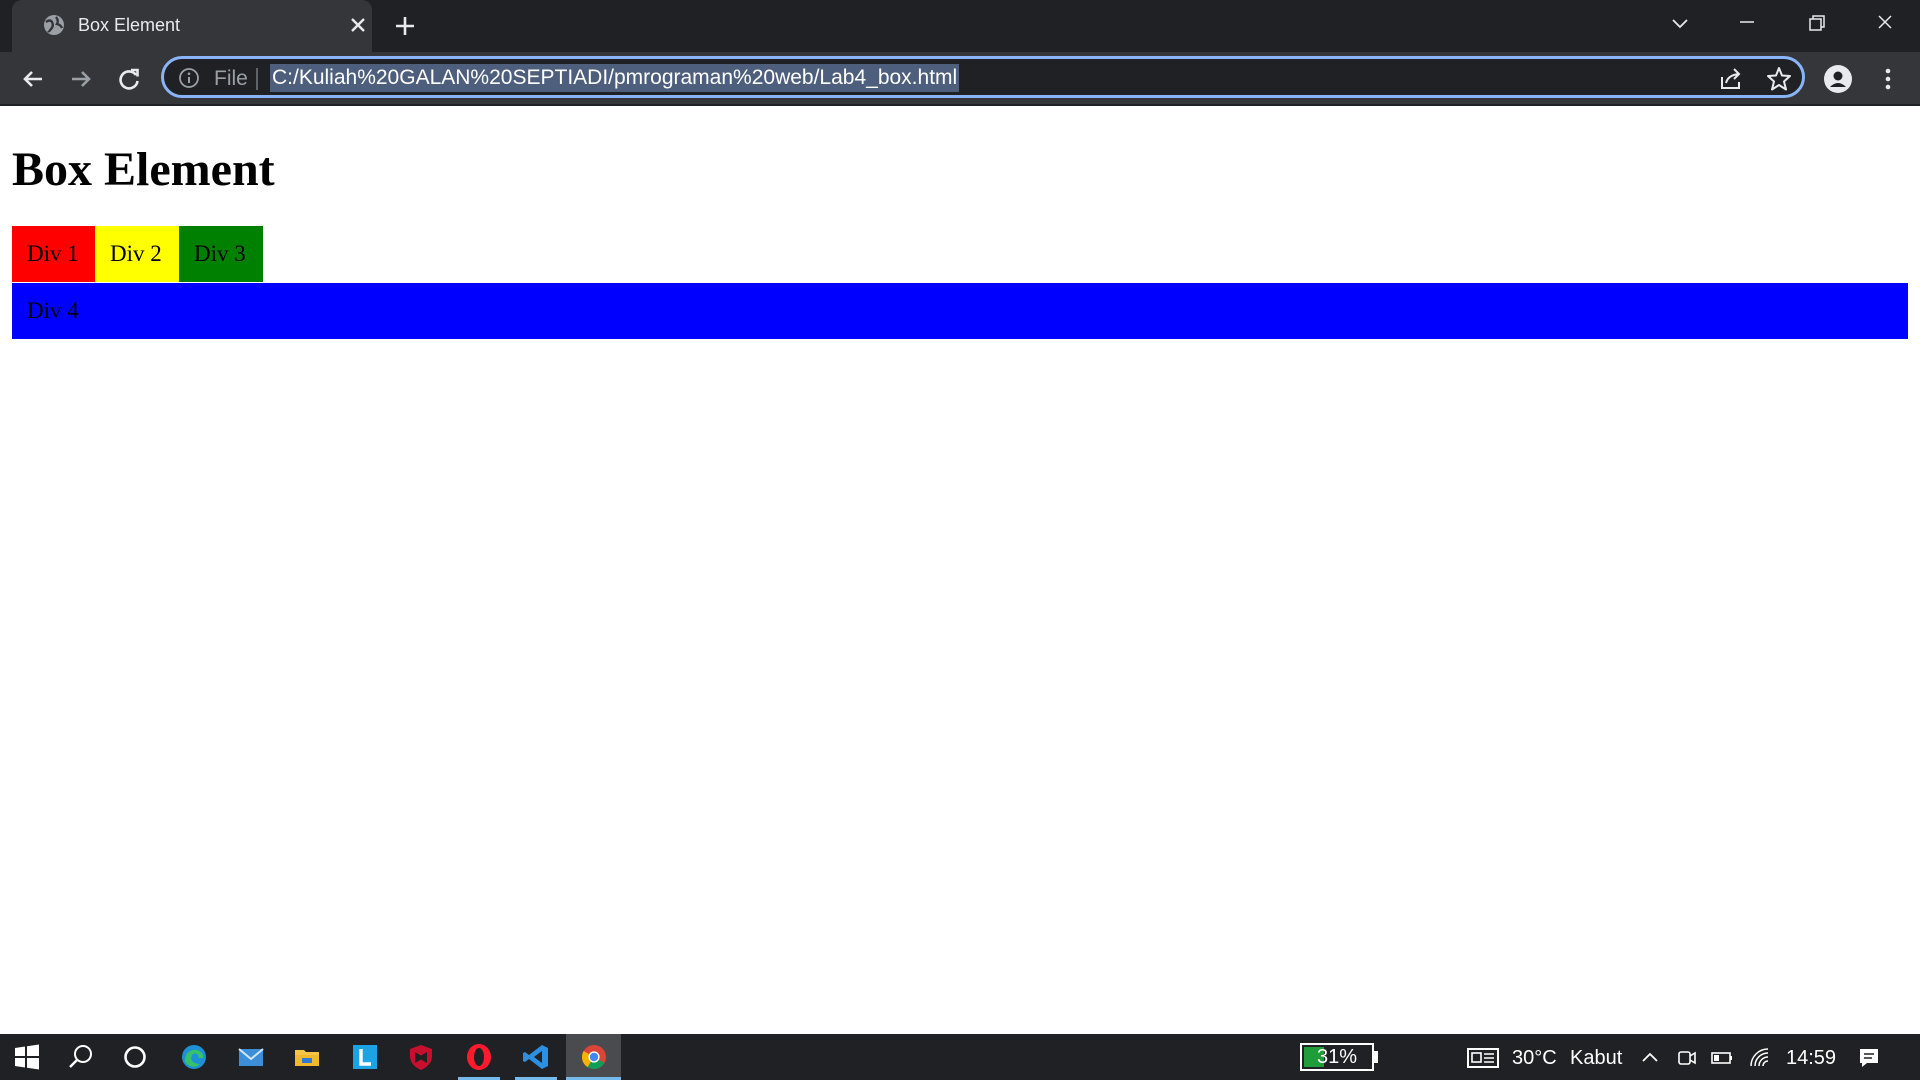 Image resolution: width=1920 pixels, height=1080 pixels. Describe the element at coordinates (1816, 24) in the screenshot. I see `restore-icon` at that location.